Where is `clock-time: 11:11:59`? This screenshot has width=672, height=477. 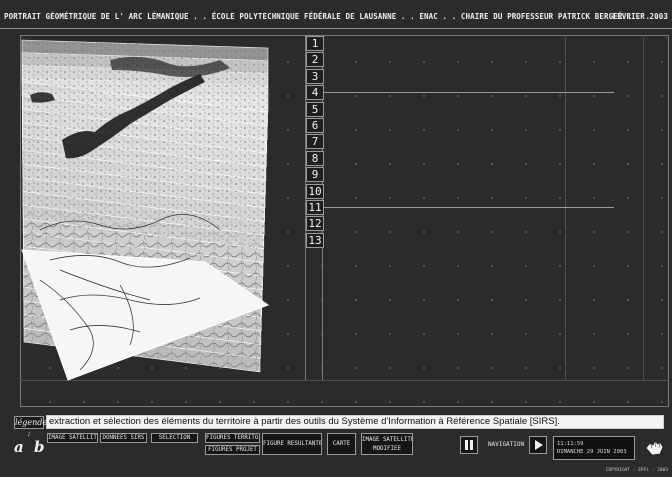
clock-time: 11:11:59 is located at coordinates (570, 444).